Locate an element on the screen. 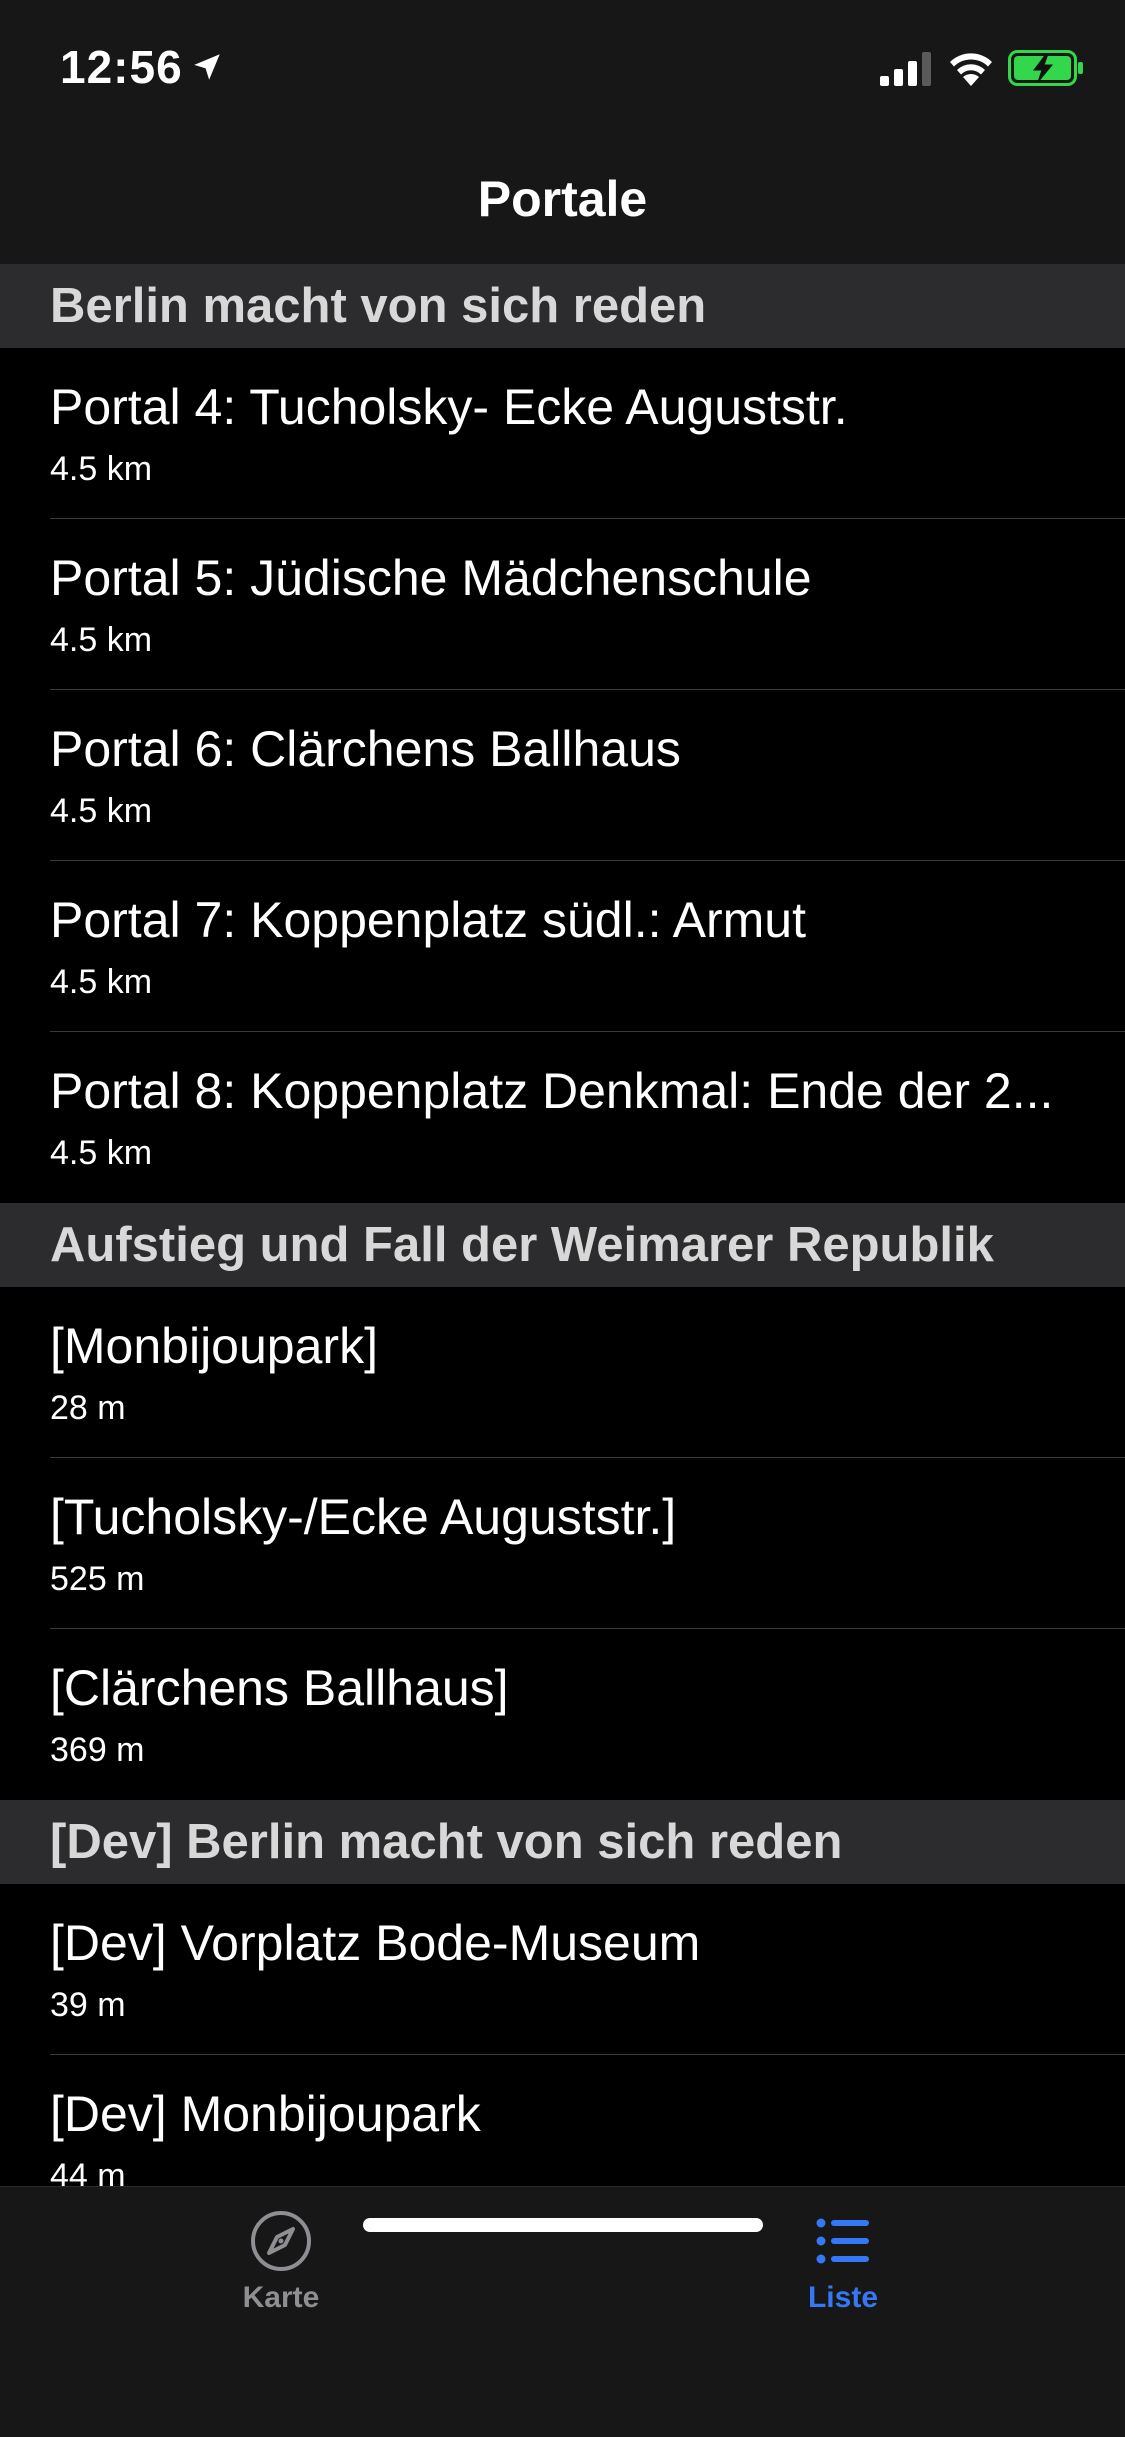 The width and height of the screenshot is (1125, 2437). list-item-title: Portal 7: Koppenplatz südl.: Armut is located at coordinates (428, 920).